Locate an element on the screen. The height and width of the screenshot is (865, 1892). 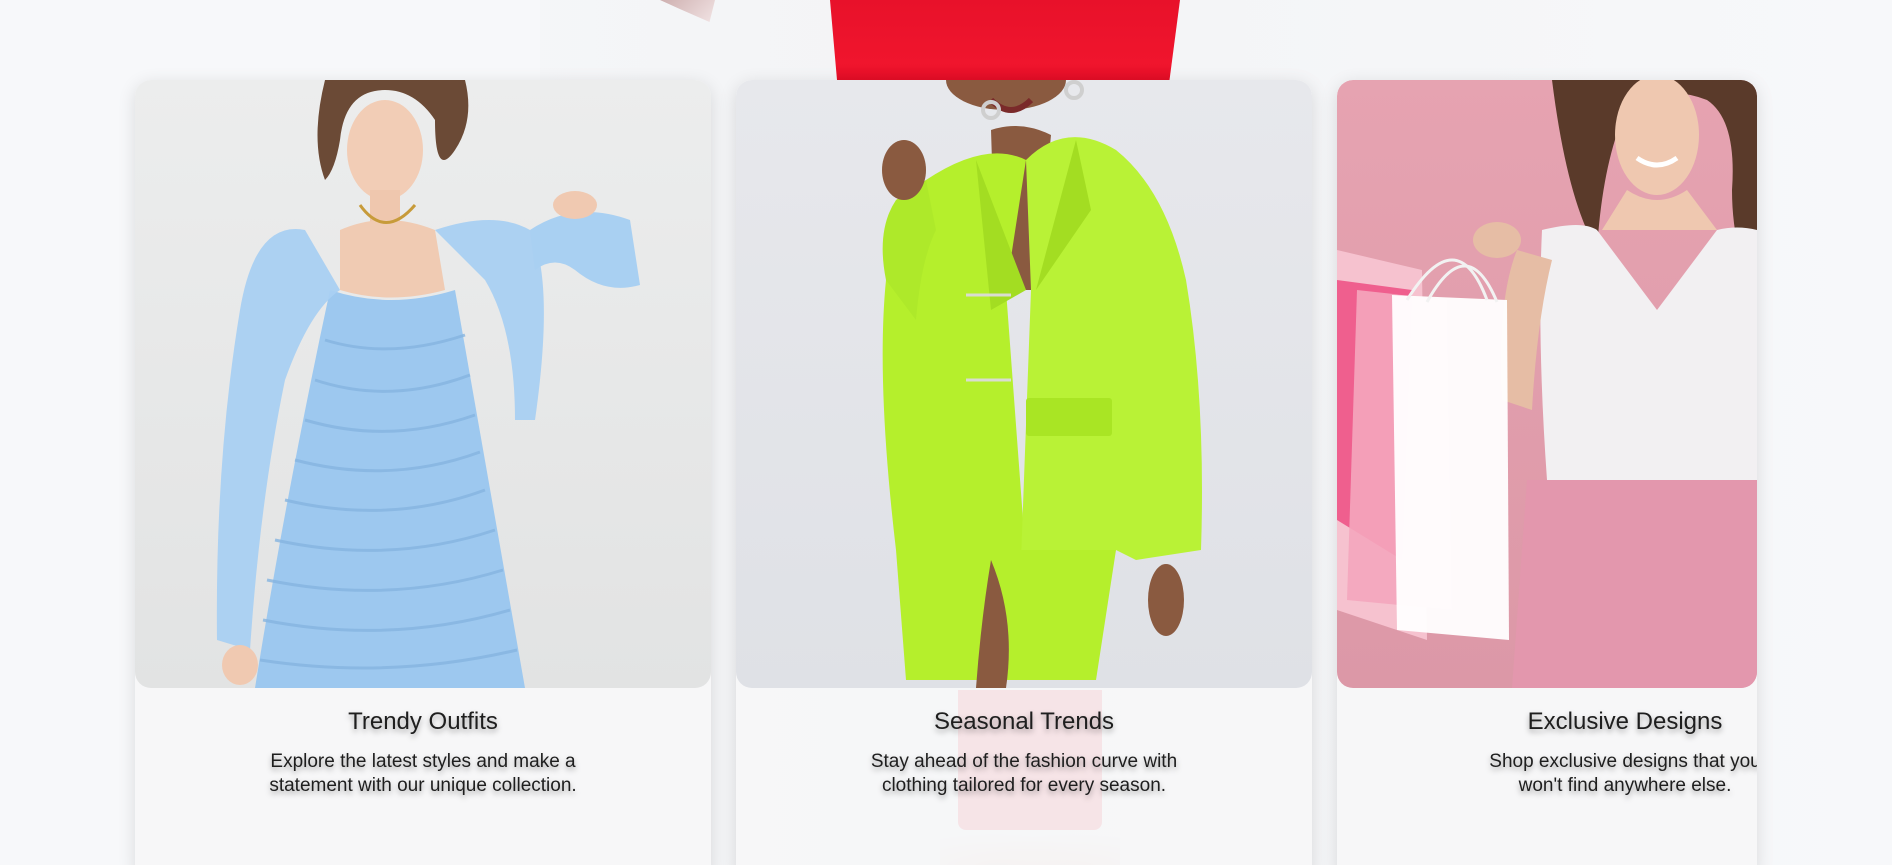
model-lime-suit-image is located at coordinates (1042, 384).